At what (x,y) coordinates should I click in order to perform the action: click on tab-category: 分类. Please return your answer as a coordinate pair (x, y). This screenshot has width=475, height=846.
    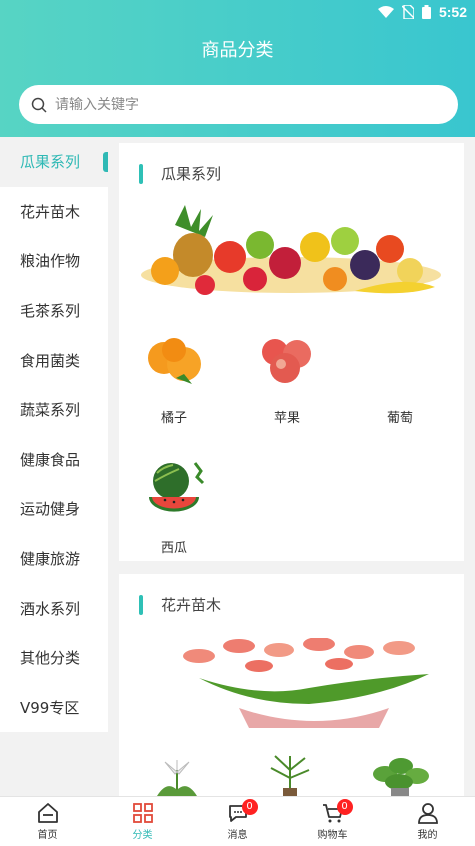
    Looking at the image, I should click on (142, 821).